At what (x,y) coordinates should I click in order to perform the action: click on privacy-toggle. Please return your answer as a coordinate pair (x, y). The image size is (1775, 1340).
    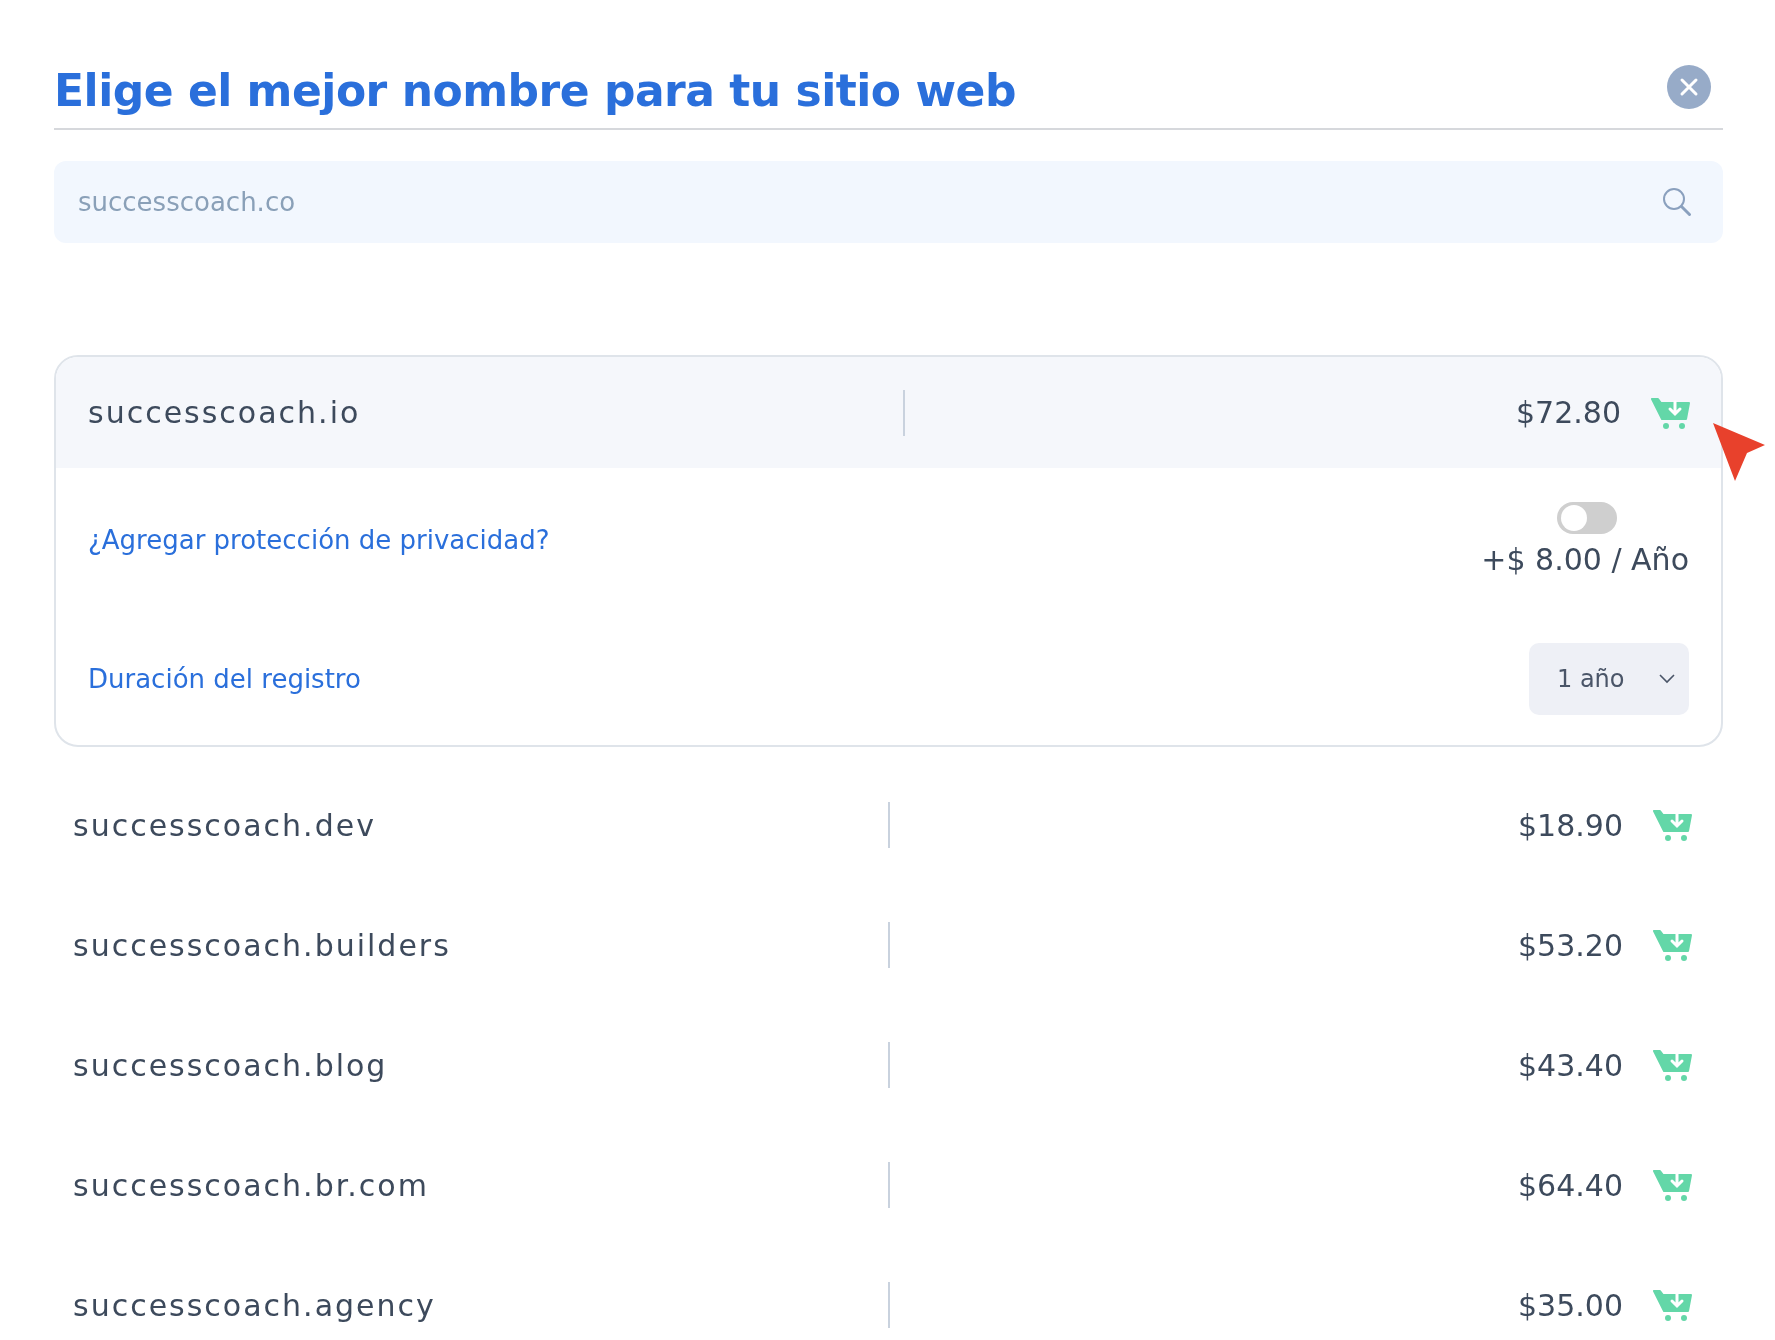
    Looking at the image, I should click on (1587, 518).